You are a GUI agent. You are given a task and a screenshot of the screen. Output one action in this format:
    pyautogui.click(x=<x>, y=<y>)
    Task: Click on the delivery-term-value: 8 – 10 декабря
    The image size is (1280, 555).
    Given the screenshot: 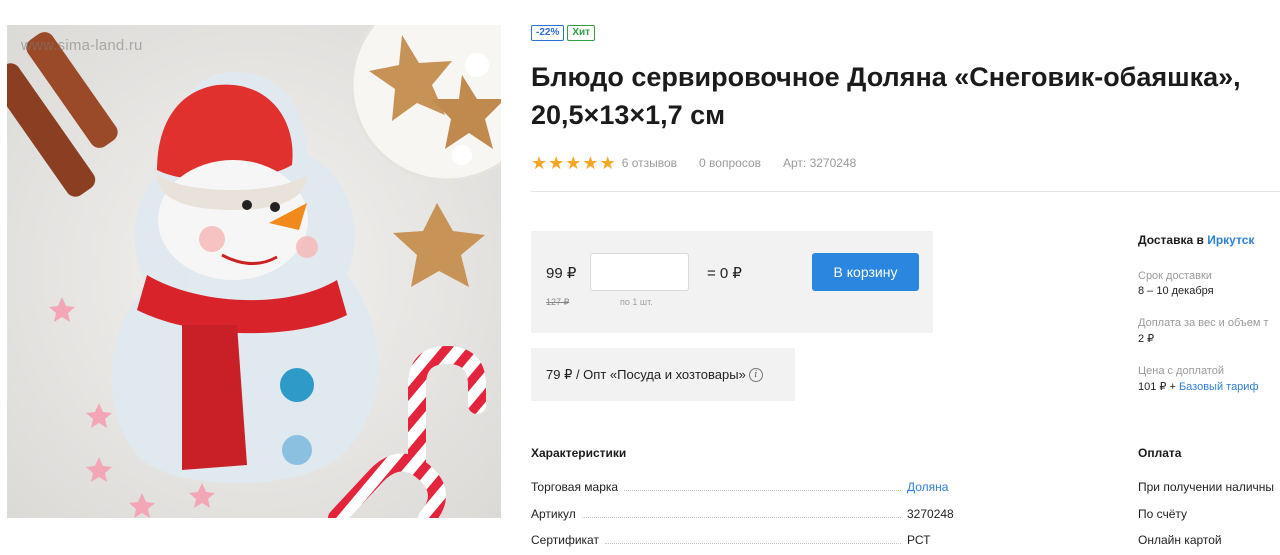 What is the action you would take?
    pyautogui.click(x=1176, y=291)
    